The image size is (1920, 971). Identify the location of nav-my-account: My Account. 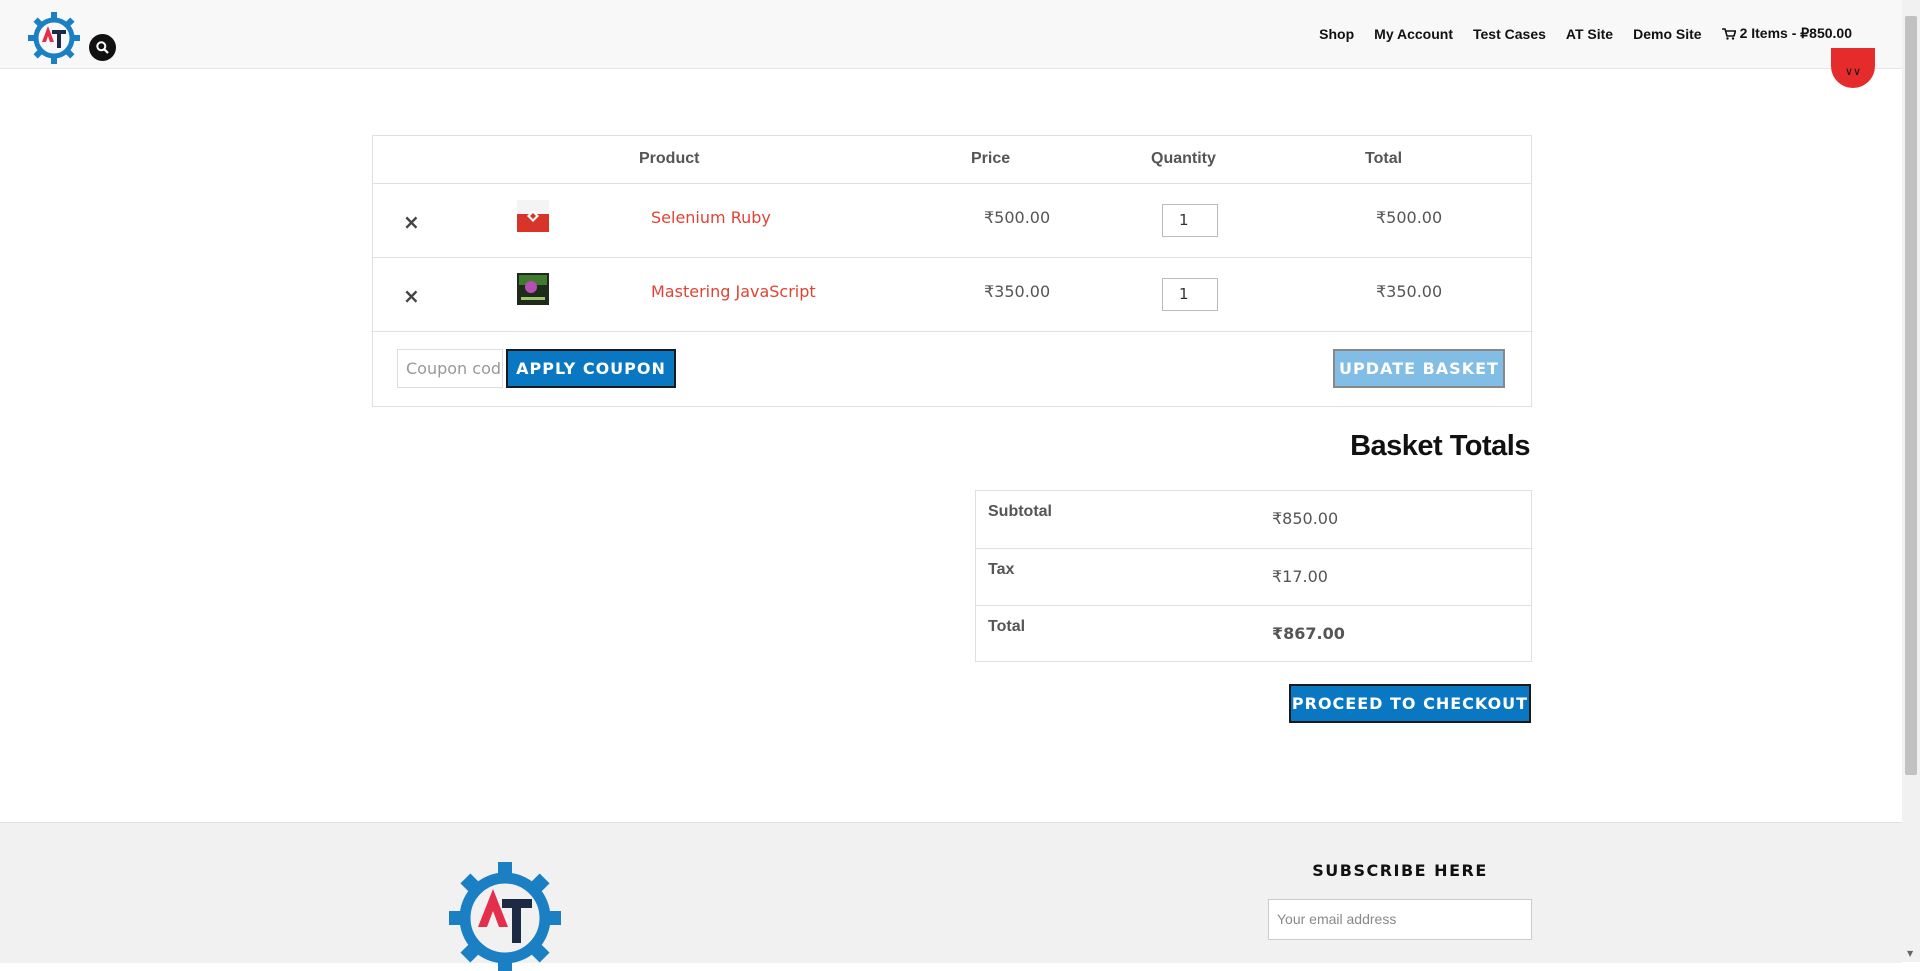
(1413, 34).